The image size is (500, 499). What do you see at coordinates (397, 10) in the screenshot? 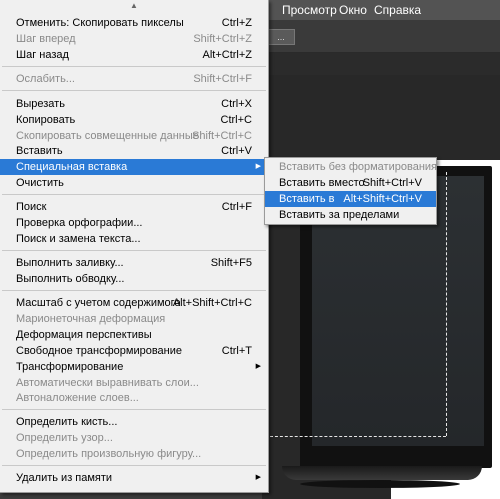
I see `menu-help: Справка` at bounding box center [397, 10].